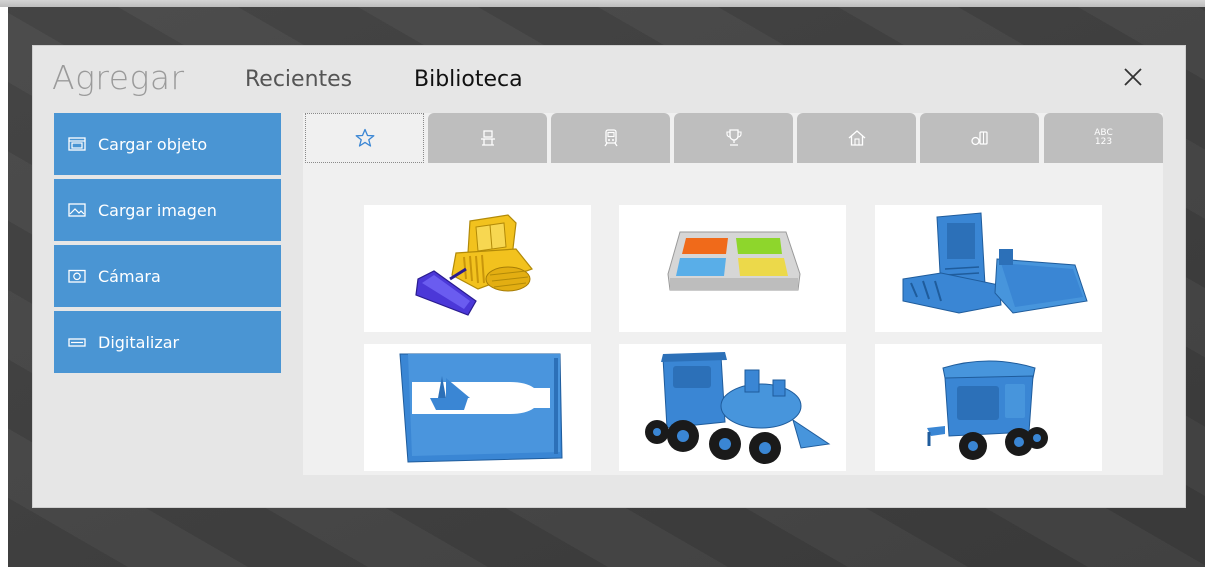  I want to click on tab-trains, so click(610, 138).